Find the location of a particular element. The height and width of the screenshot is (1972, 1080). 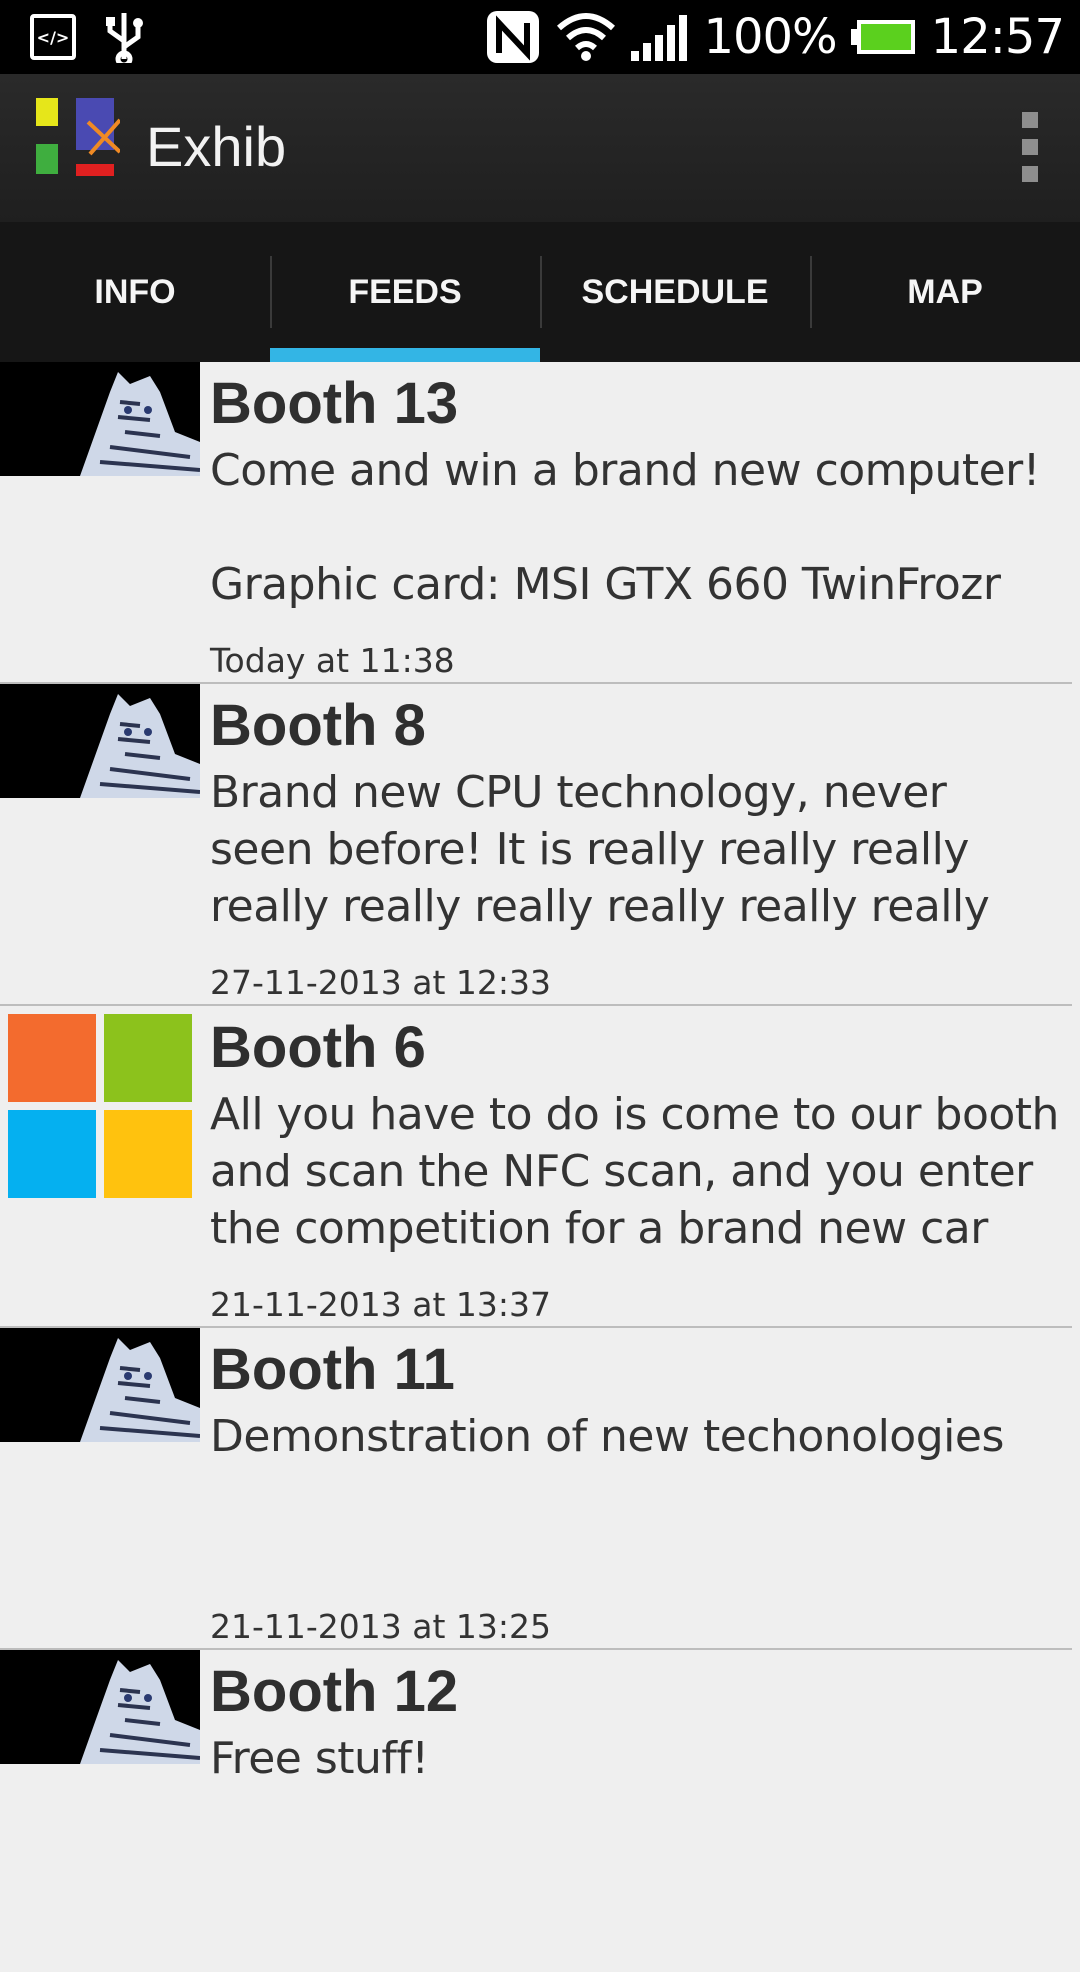

status-bar: </> 100% 12:57 is located at coordinates (540, 37).